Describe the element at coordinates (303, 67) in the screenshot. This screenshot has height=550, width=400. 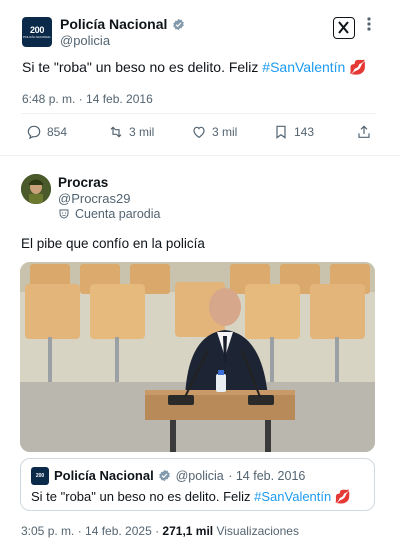
I see `hashtag-link: #SanValentín` at that location.